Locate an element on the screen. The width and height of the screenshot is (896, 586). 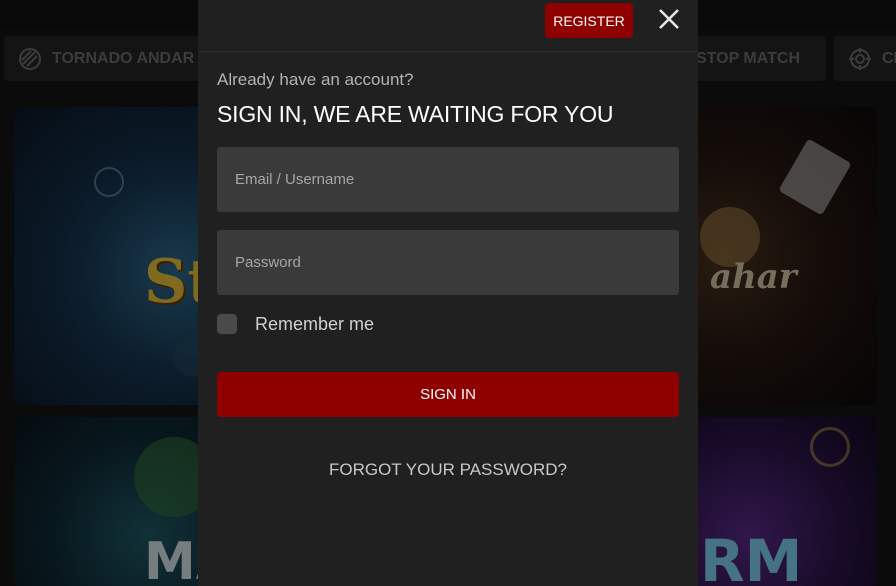
password-input is located at coordinates (448, 262).